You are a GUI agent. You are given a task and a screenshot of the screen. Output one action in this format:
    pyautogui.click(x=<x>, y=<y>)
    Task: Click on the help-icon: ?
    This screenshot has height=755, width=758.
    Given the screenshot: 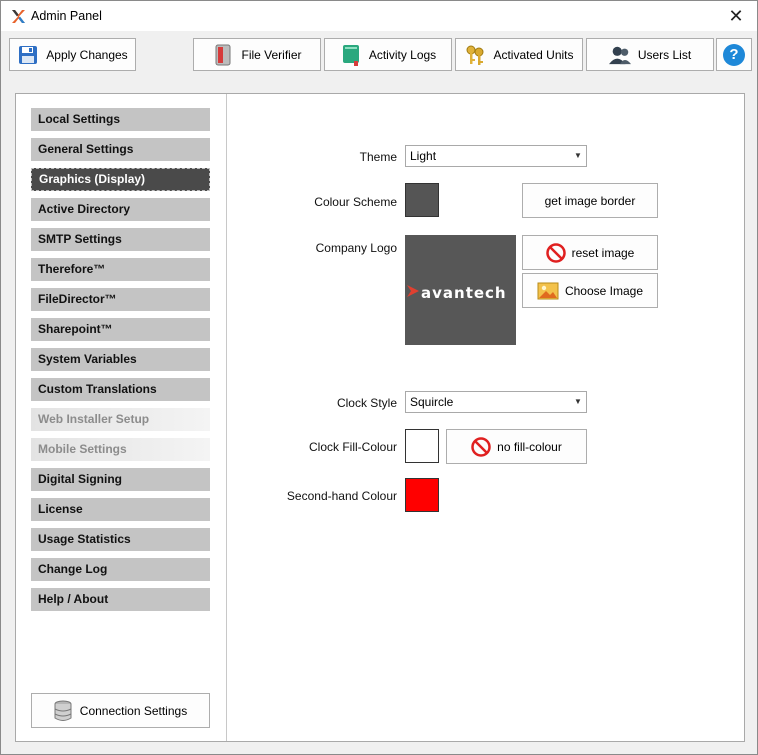 What is the action you would take?
    pyautogui.click(x=734, y=54)
    